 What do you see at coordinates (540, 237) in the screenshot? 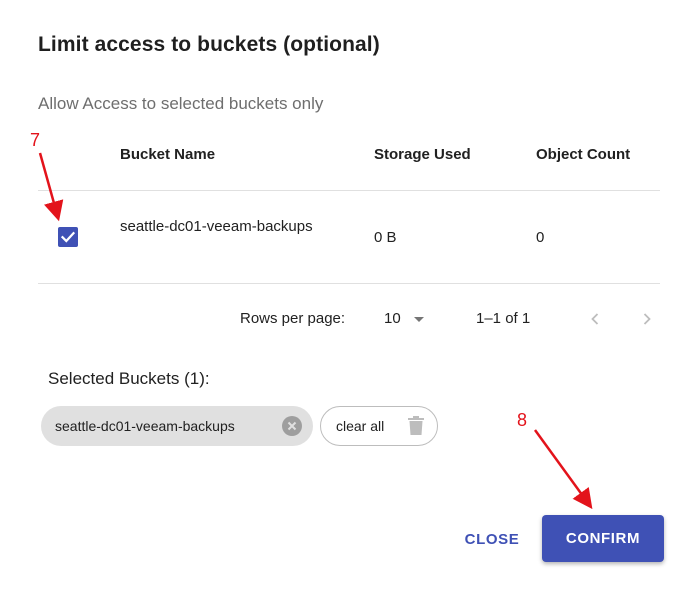
I see `cell-object-count: 0` at bounding box center [540, 237].